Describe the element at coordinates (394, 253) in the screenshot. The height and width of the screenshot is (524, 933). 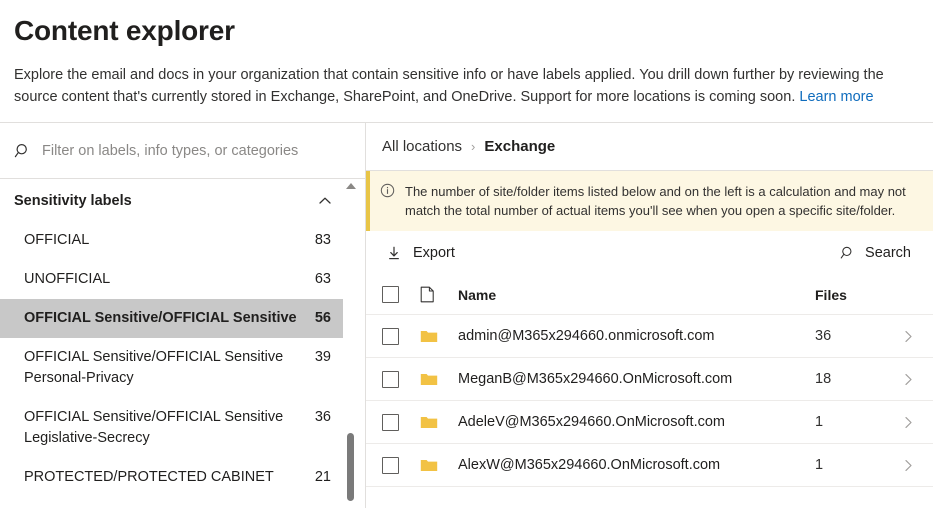
I see `download-icon` at that location.